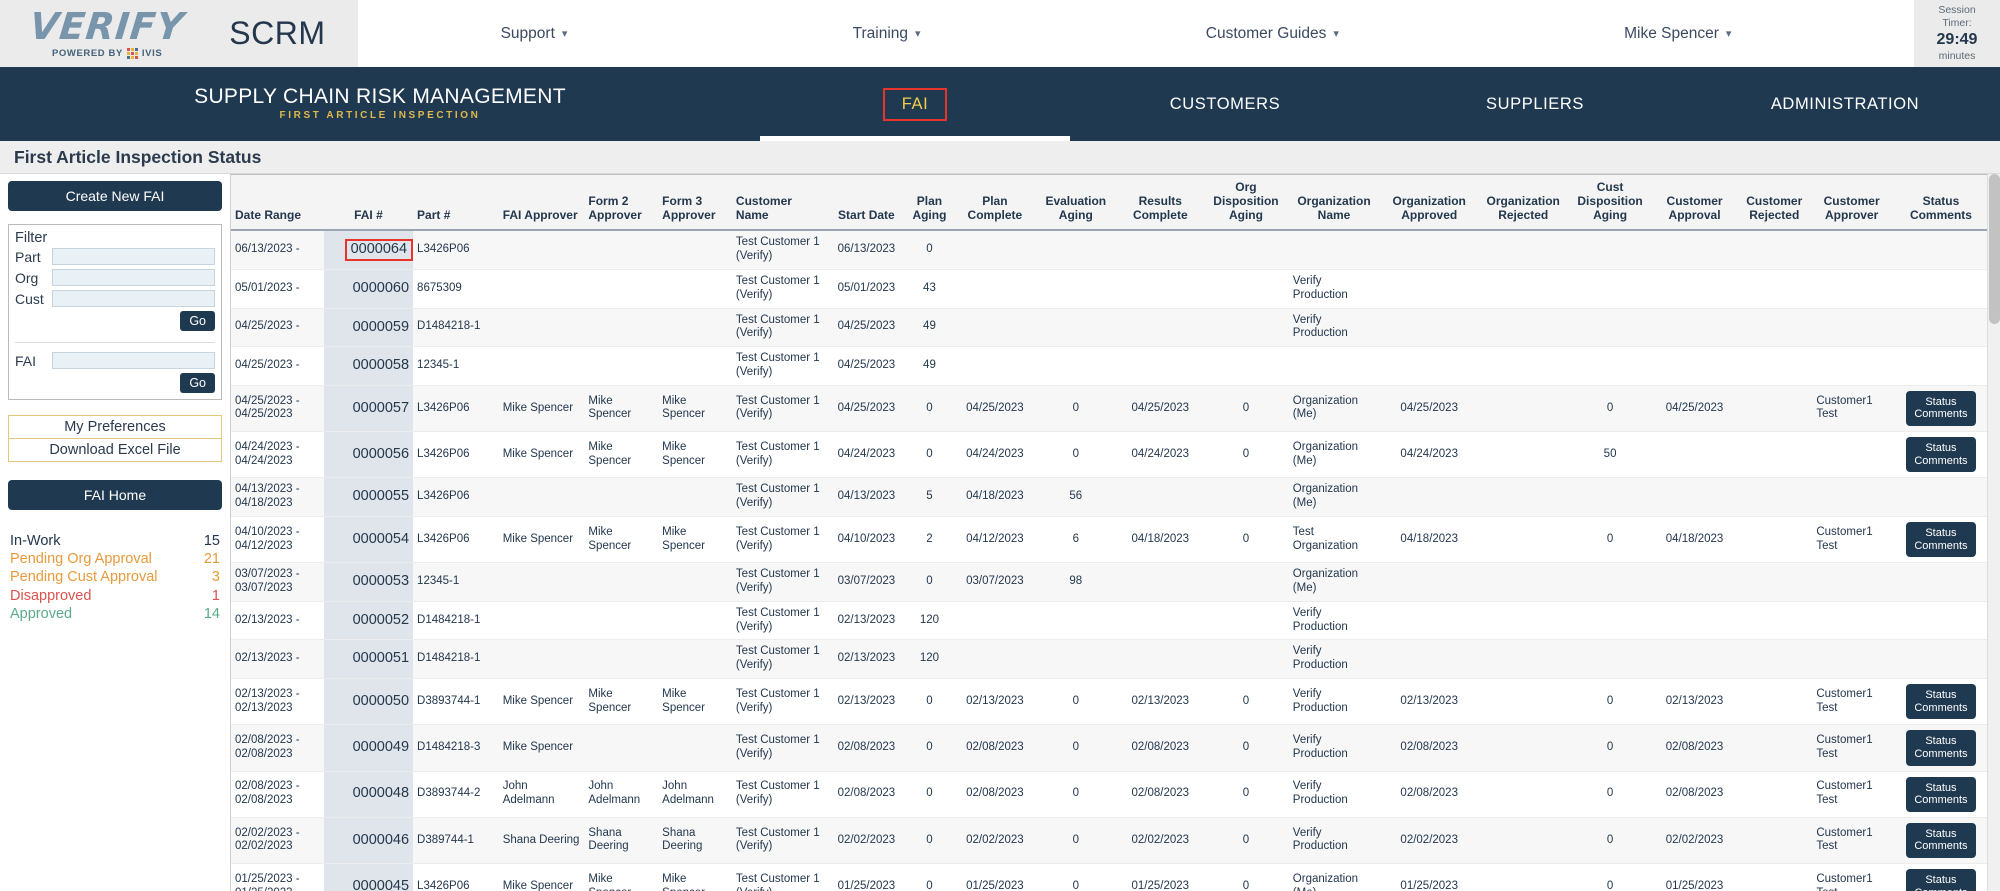  Describe the element at coordinates (133, 360) in the screenshot. I see `filter-input-fai` at that location.